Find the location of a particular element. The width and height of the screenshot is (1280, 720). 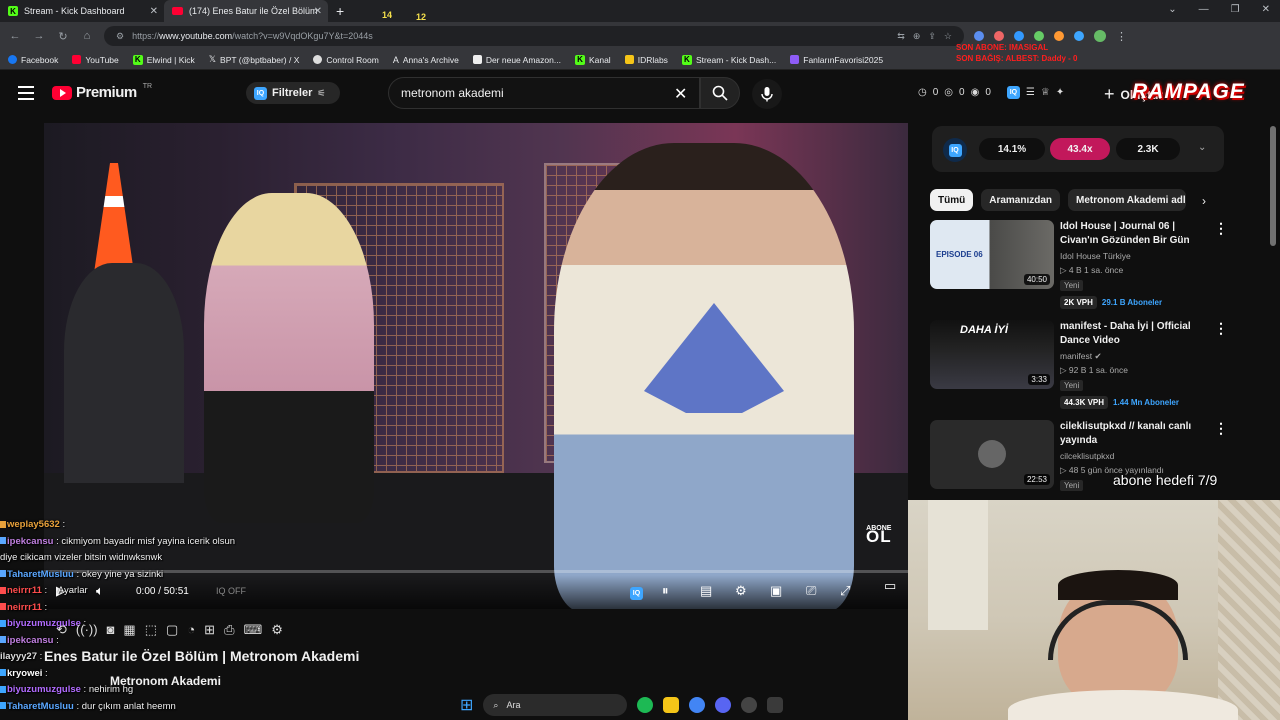

obs-icon is located at coordinates (749, 705).